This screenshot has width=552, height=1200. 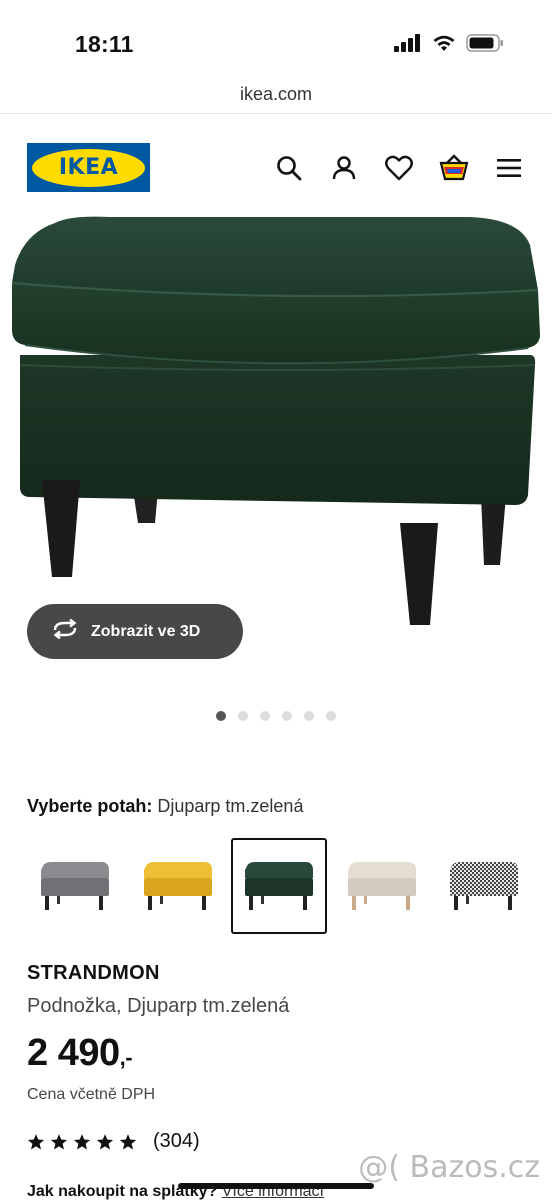 I want to click on address-bar: ikea.com, so click(x=276, y=97).